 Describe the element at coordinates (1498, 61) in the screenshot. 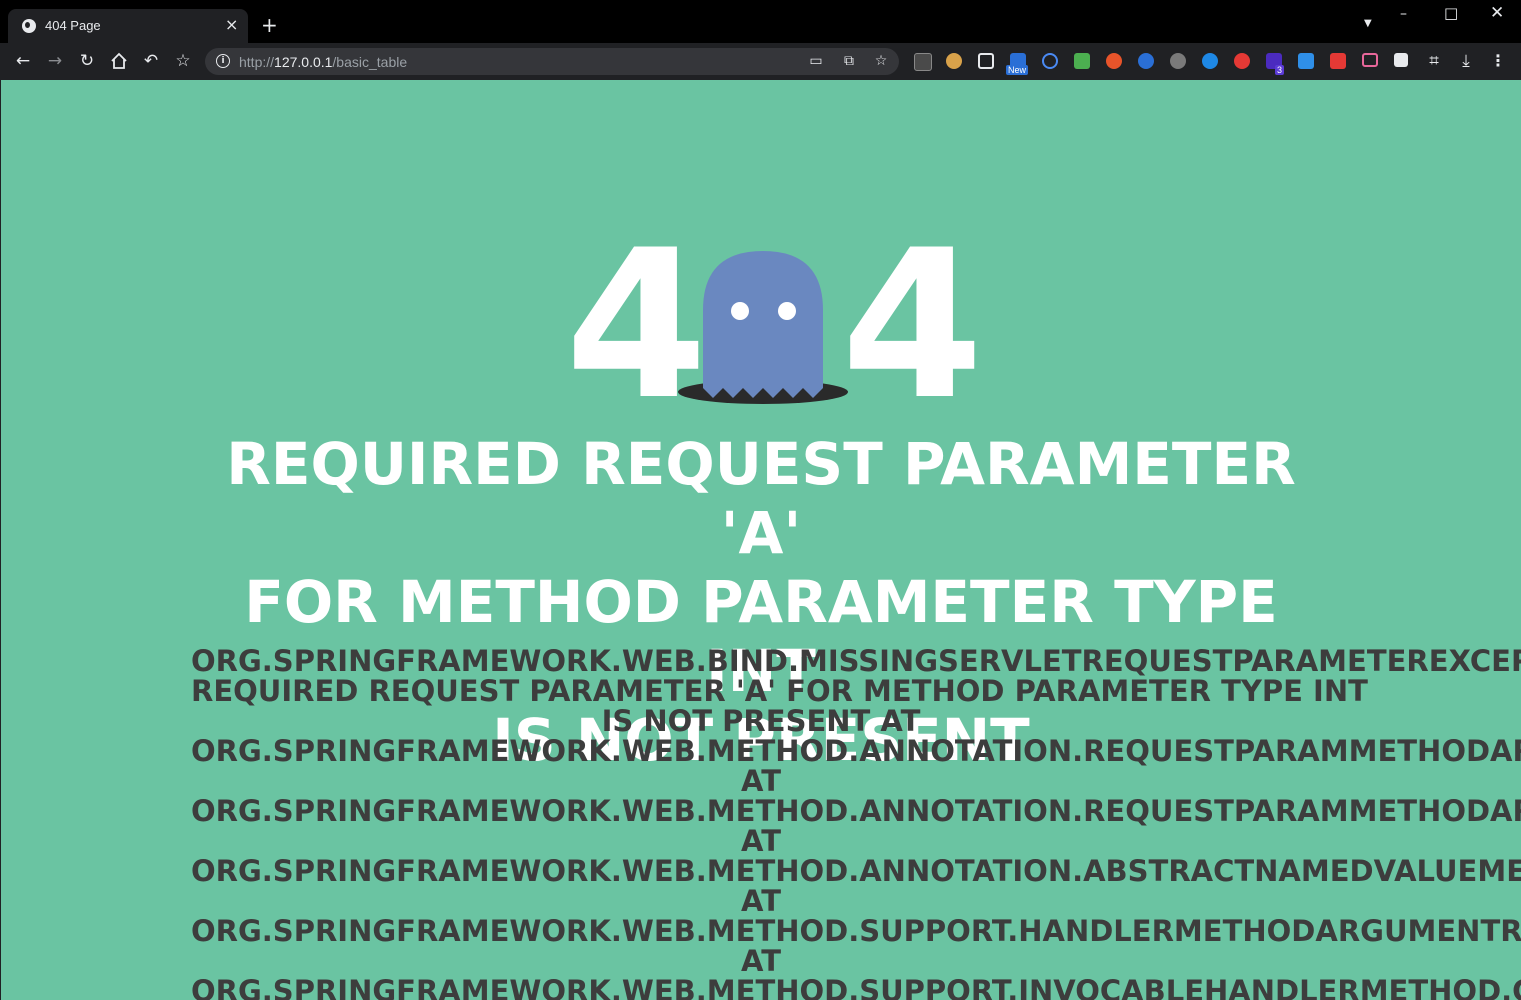

I see `three-dots-icon: ⋮` at that location.